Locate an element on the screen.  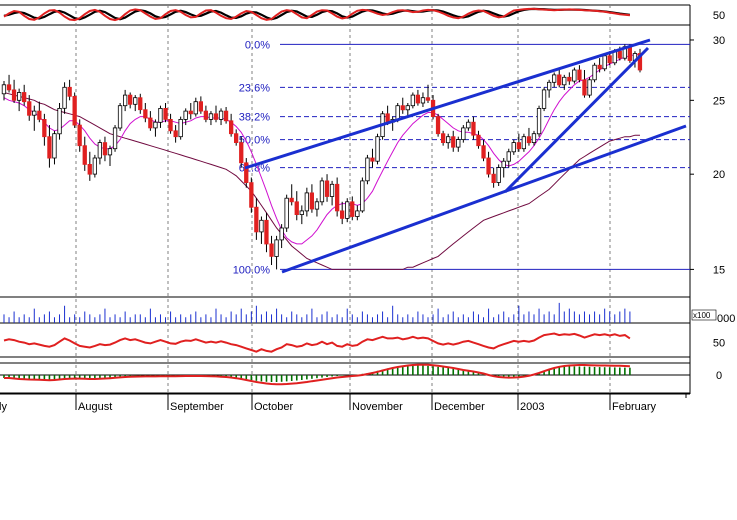
volume-tick-label: 000 is located at coordinates (726, 319).